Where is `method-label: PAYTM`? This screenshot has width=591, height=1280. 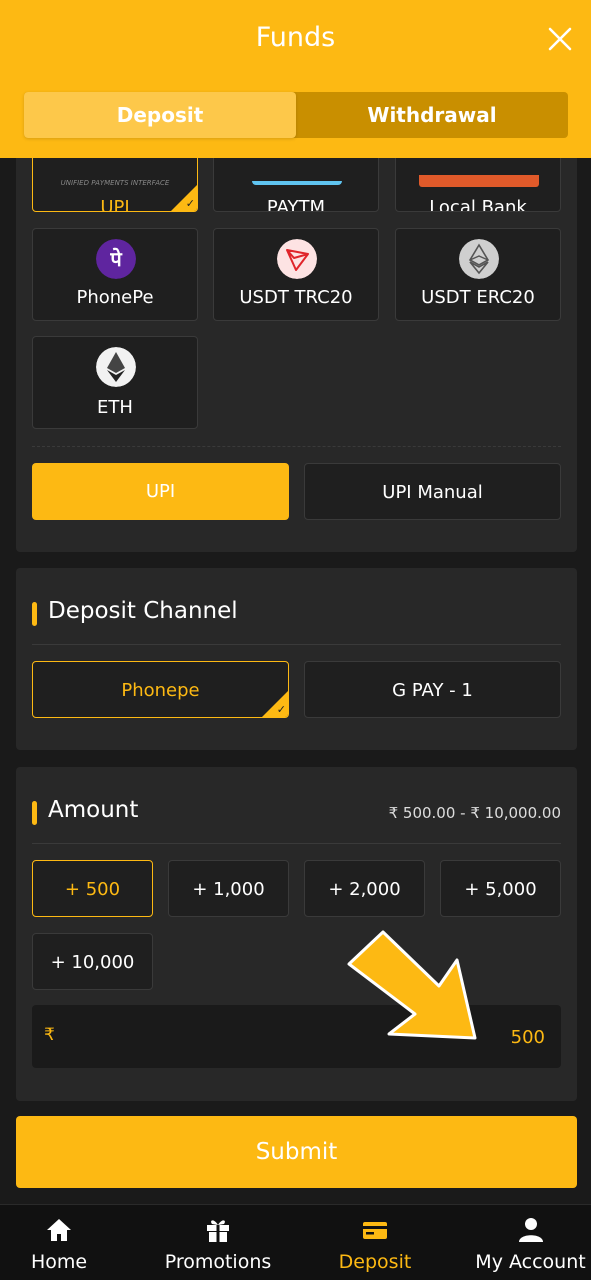
method-label: PAYTM is located at coordinates (296, 204).